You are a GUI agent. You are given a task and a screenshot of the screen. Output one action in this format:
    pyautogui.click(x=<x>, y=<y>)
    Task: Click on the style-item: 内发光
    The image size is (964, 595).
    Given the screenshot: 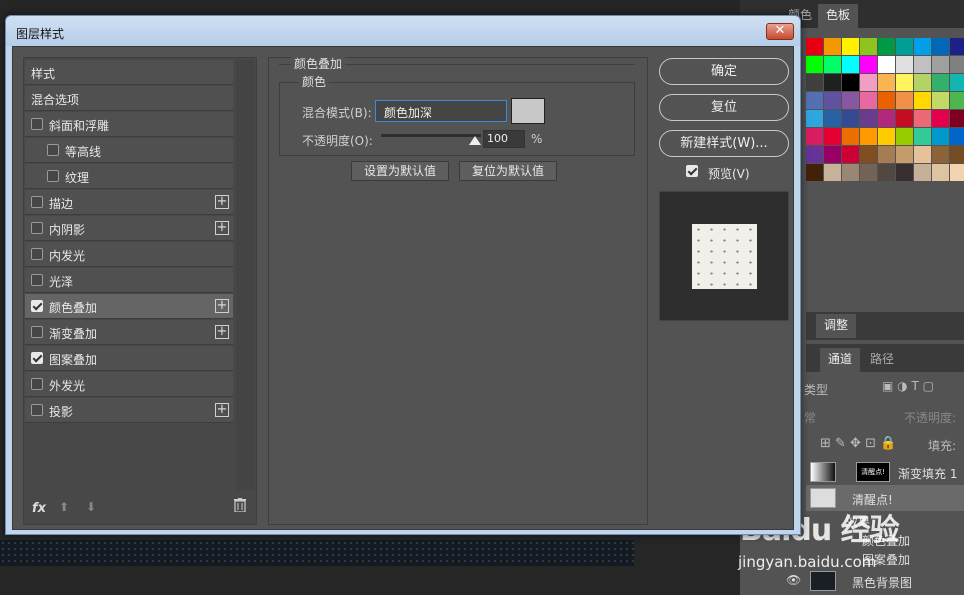 What is the action you would take?
    pyautogui.click(x=129, y=254)
    